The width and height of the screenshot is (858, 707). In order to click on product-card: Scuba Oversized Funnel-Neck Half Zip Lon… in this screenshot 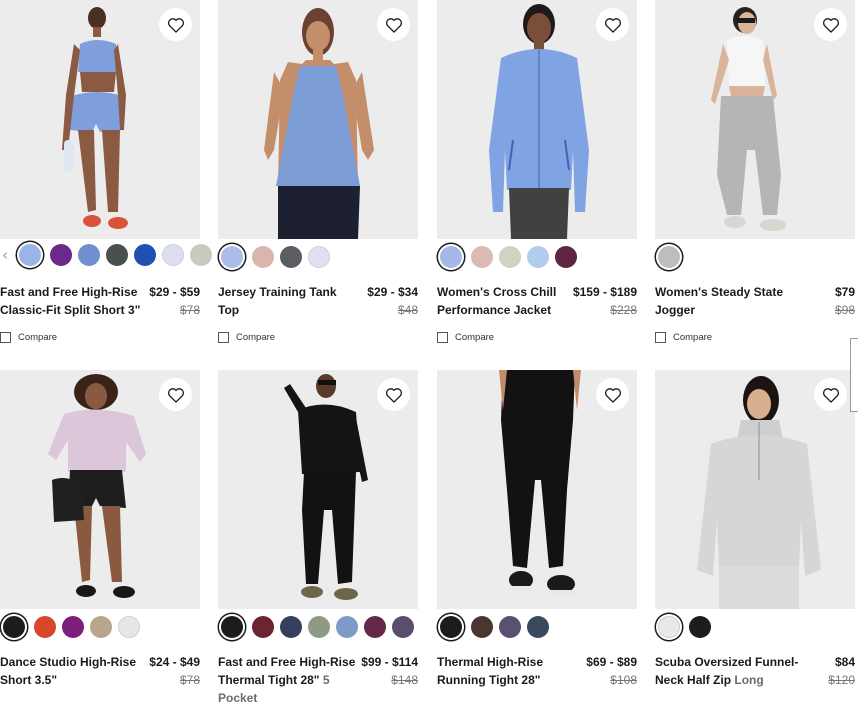, I will do `click(755, 538)`.